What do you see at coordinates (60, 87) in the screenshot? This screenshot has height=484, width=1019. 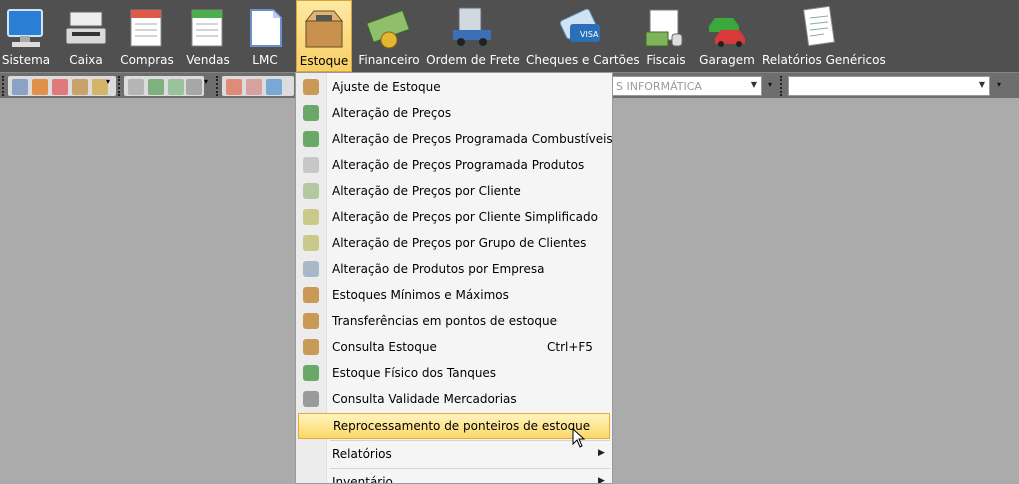 I see `users-icon` at bounding box center [60, 87].